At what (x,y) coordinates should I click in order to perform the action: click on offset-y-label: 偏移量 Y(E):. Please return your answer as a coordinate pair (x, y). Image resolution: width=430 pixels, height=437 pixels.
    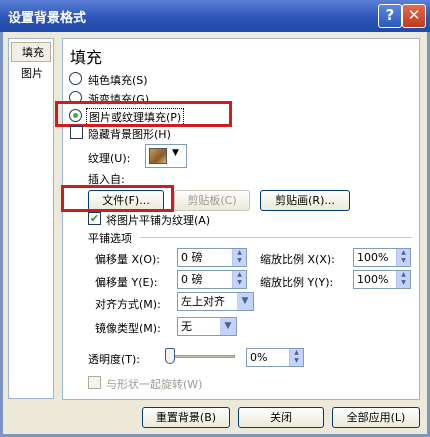
    Looking at the image, I should click on (126, 282).